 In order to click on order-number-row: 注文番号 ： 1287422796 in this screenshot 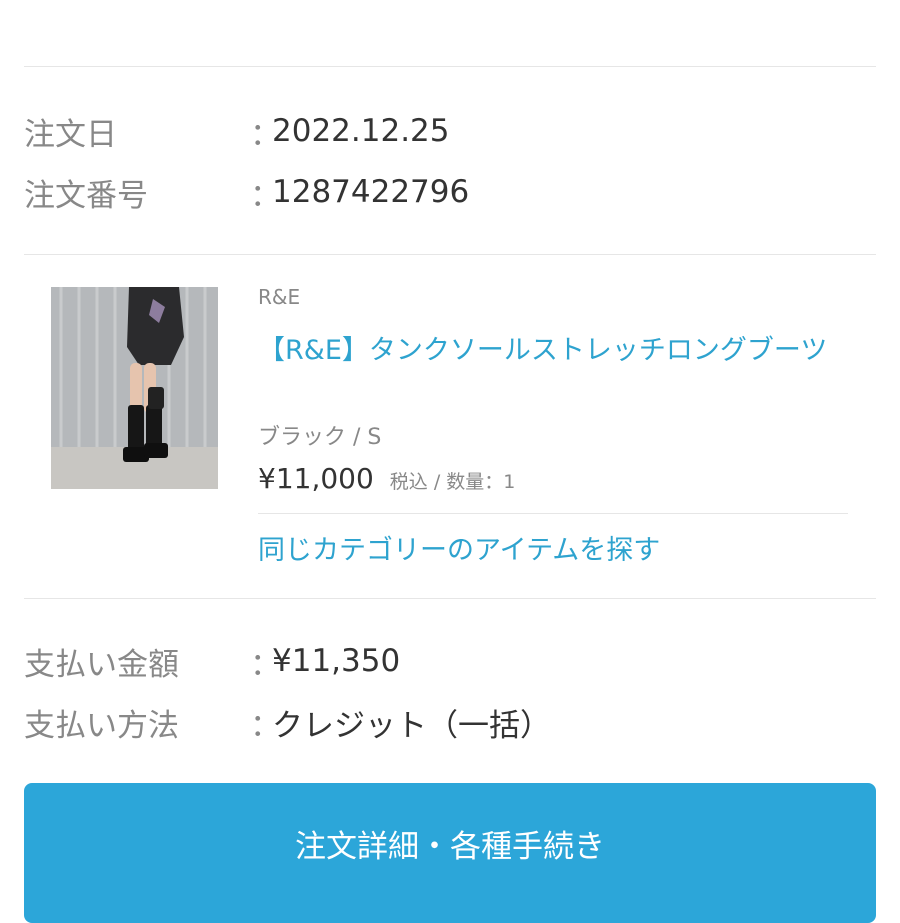, I will do `click(450, 192)`.